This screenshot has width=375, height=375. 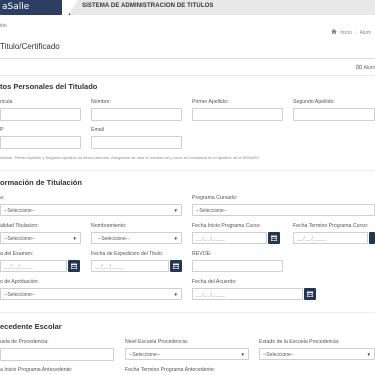 What do you see at coordinates (31, 326) in the screenshot?
I see `section-title-antecedente: ecedente Escolar` at bounding box center [31, 326].